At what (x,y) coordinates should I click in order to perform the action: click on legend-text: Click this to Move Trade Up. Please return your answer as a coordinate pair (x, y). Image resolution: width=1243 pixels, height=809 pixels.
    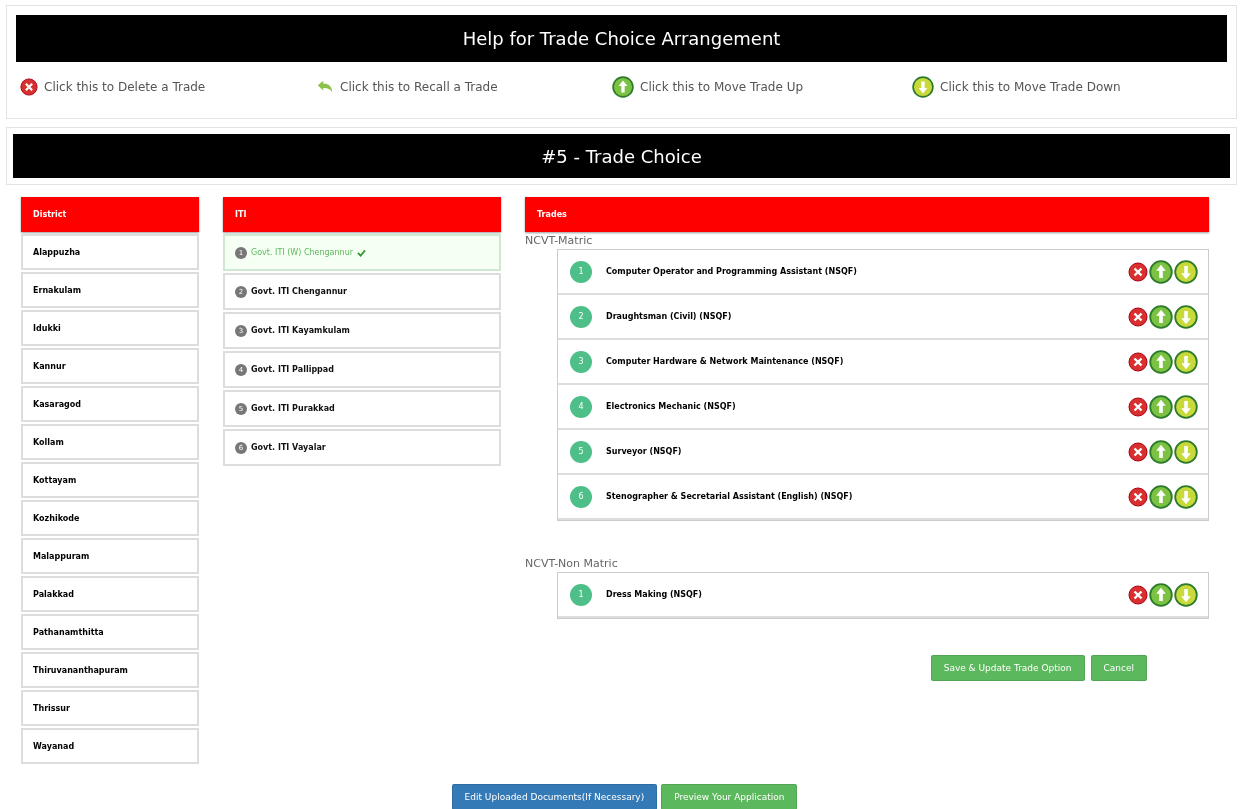
    Looking at the image, I should click on (722, 87).